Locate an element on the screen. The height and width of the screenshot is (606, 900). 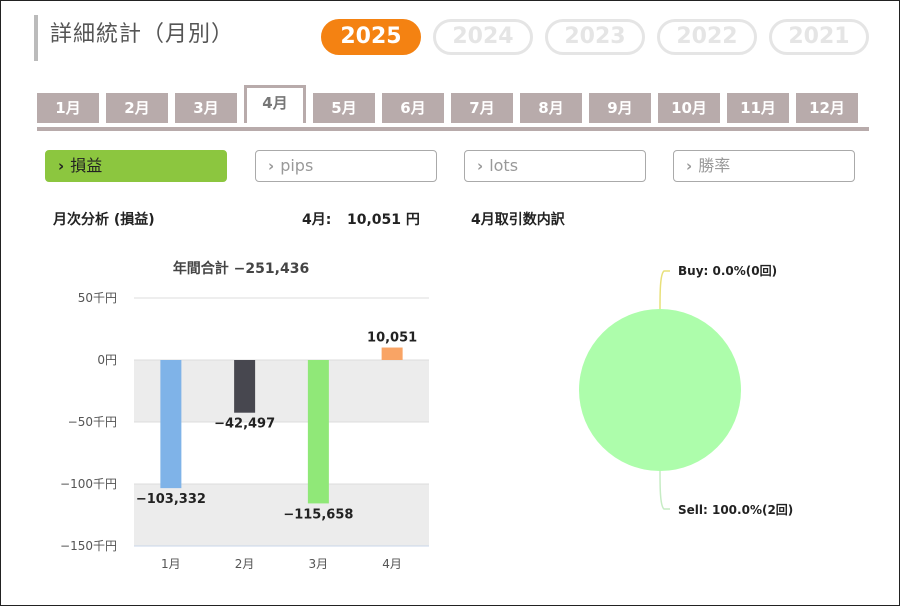
month-total-label: 4月: is located at coordinates (317, 220).